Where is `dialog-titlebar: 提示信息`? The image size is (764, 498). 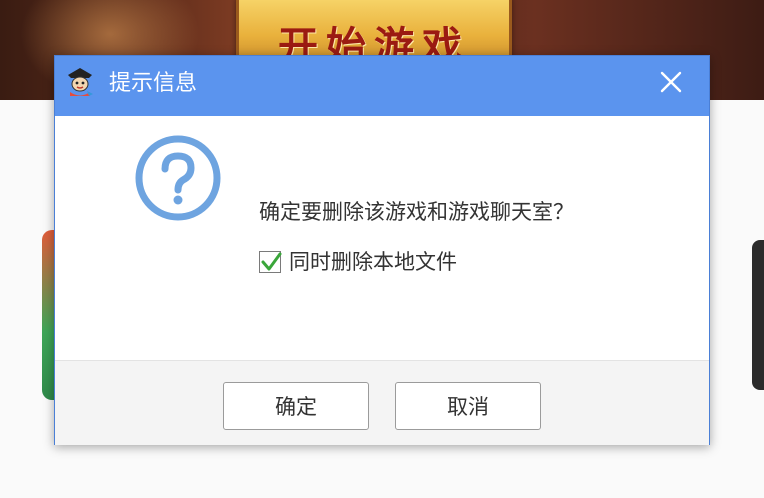 dialog-titlebar: 提示信息 is located at coordinates (382, 86).